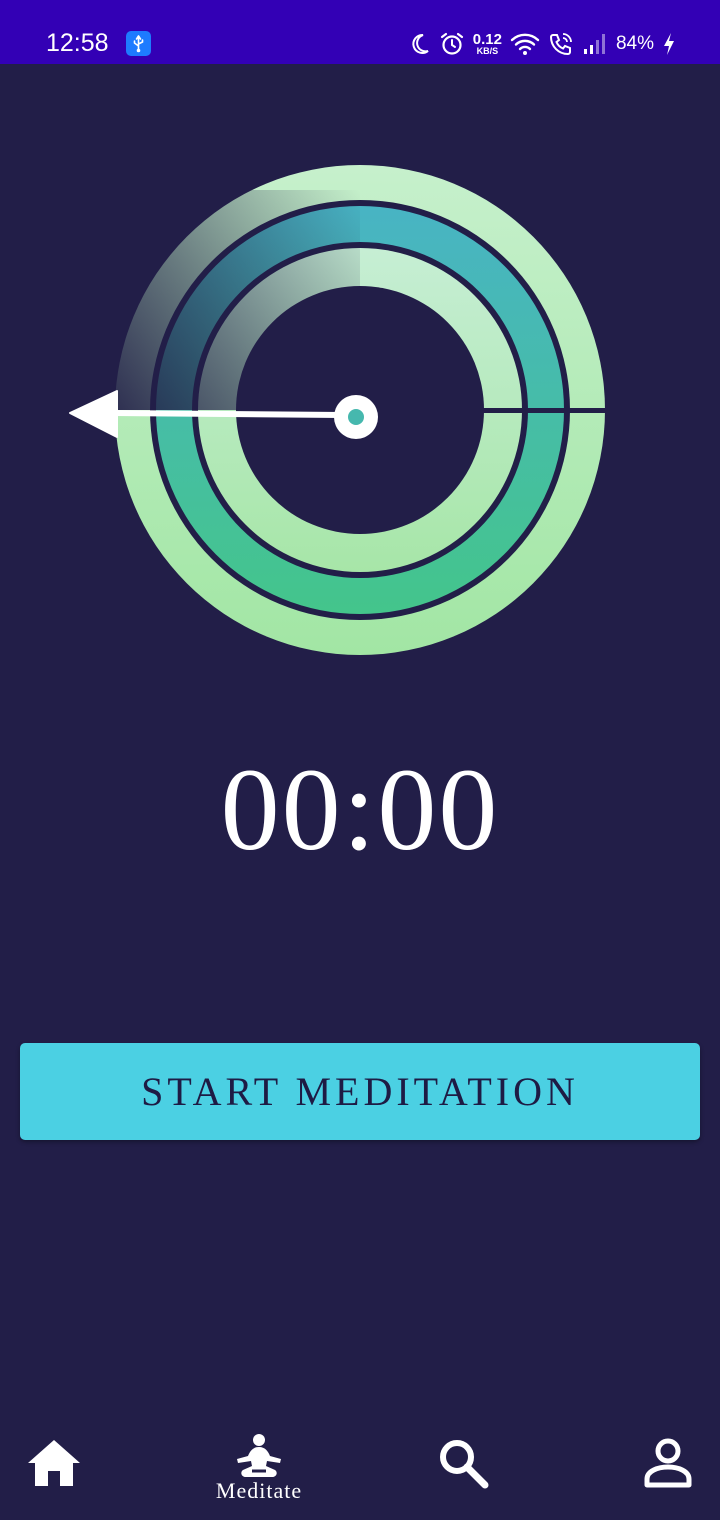  I want to click on signal-icon, so click(594, 44).